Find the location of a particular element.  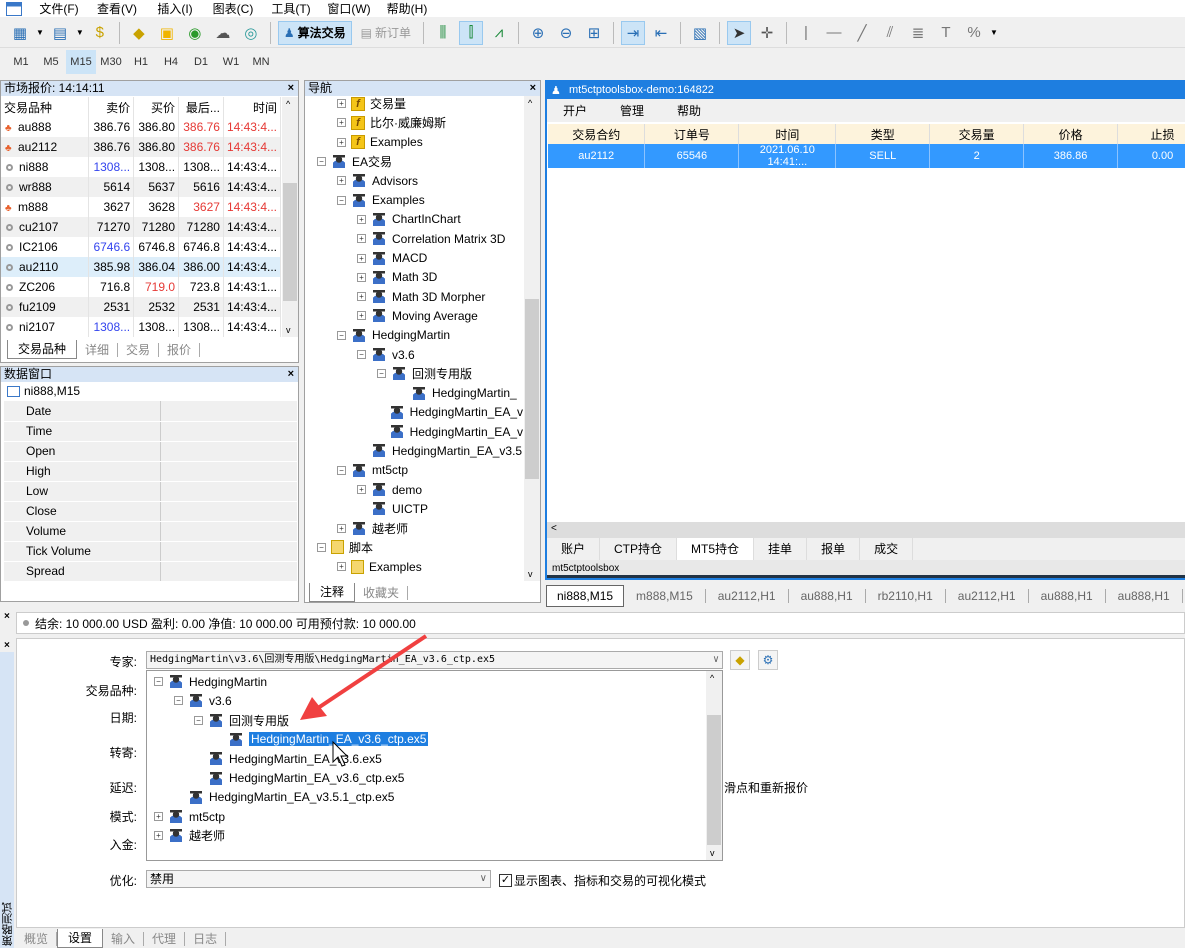

mouse-cursor-icon is located at coordinates (340, 753).